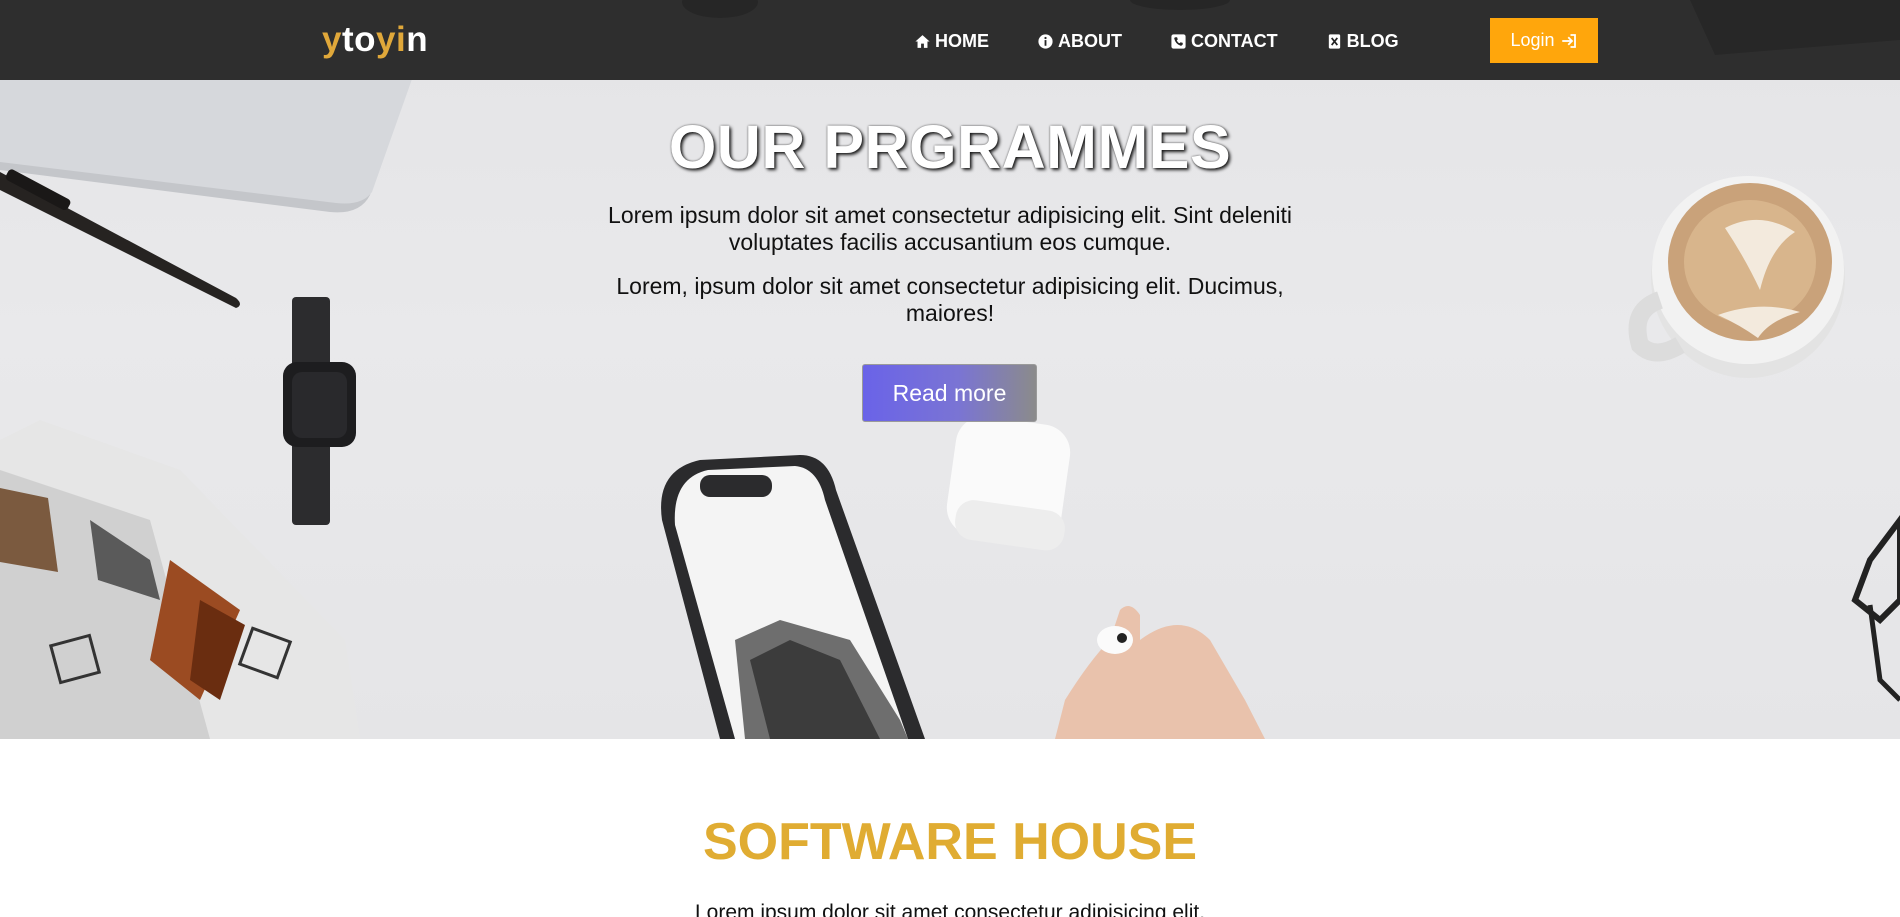 This screenshot has width=1900, height=917. What do you see at coordinates (922, 41) in the screenshot?
I see `home-icon` at bounding box center [922, 41].